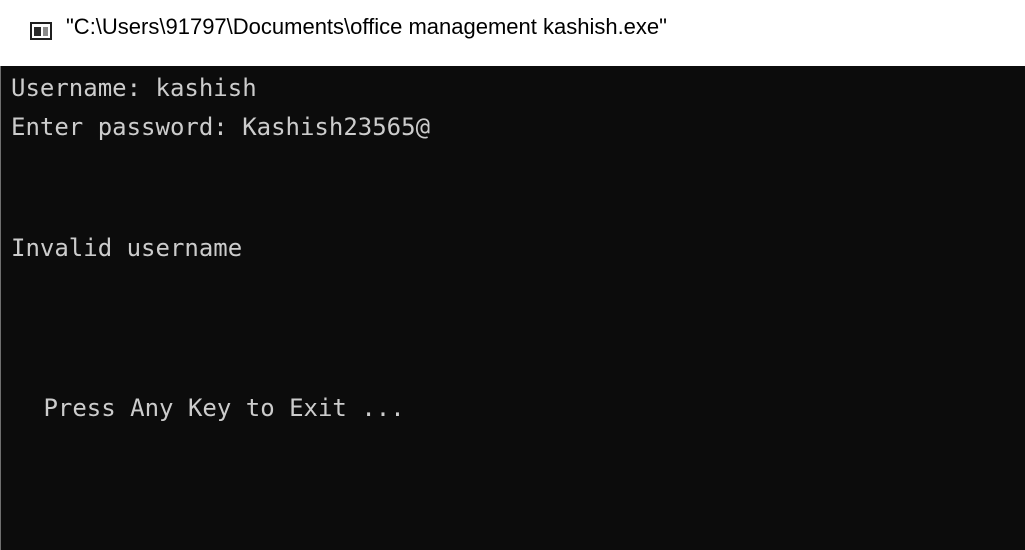 This screenshot has width=1025, height=550. What do you see at coordinates (134, 88) in the screenshot?
I see `console-line-username: Username: kashish` at bounding box center [134, 88].